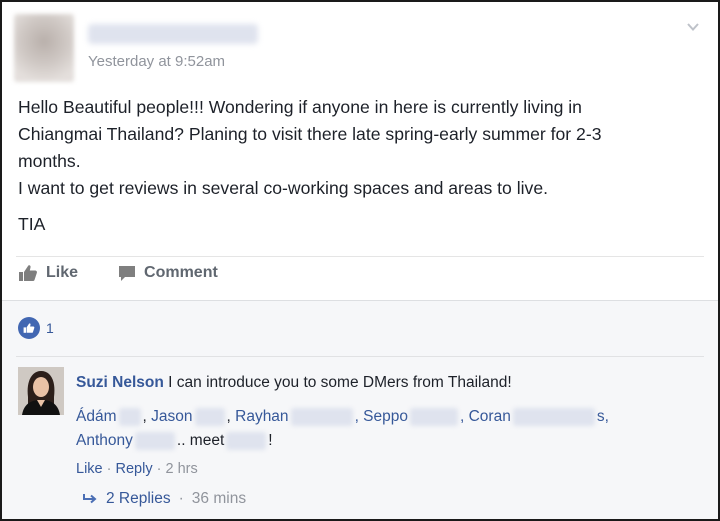 The height and width of the screenshot is (521, 720). What do you see at coordinates (182, 469) in the screenshot?
I see `comment-time: 2 hrs` at bounding box center [182, 469].